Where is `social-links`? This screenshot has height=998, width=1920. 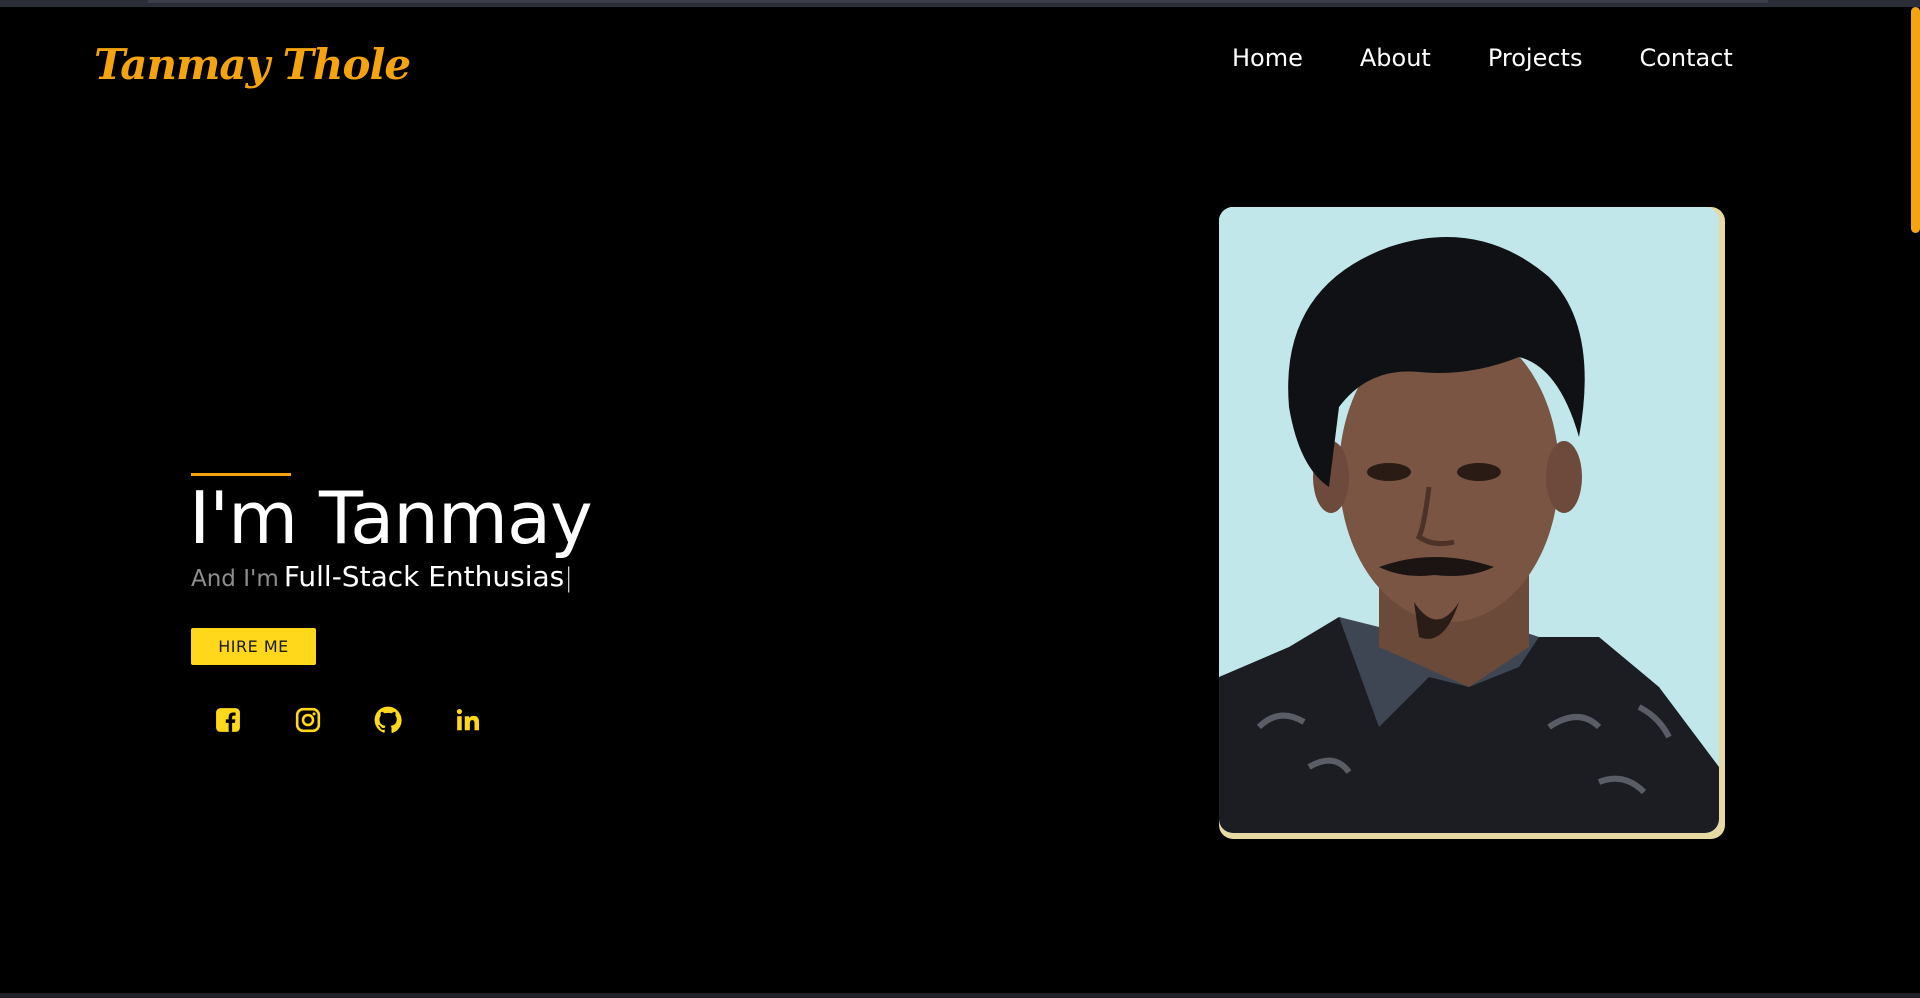
social-links is located at coordinates (348, 720).